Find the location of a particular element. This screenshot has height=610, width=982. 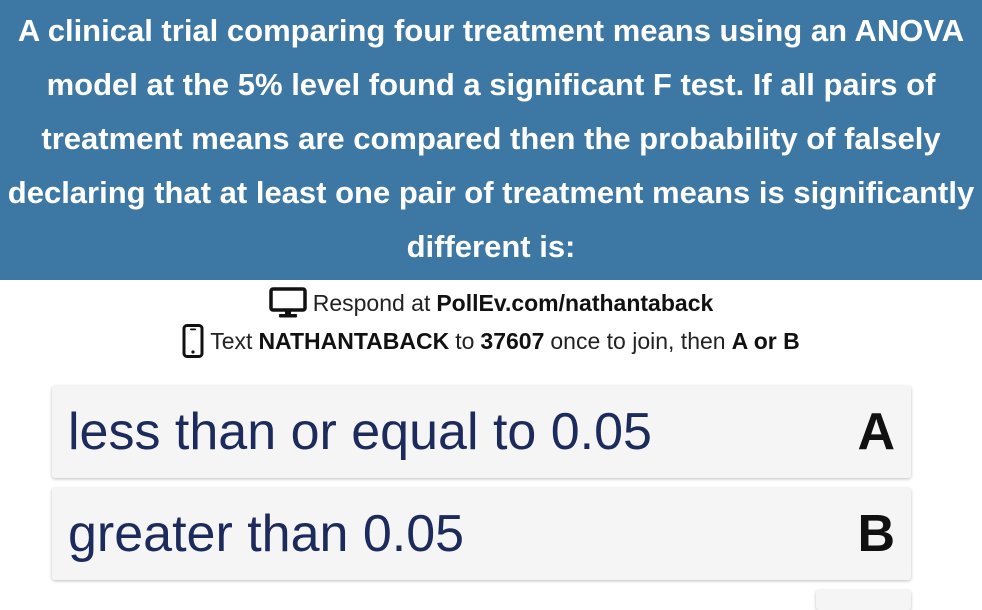

partial-card is located at coordinates (863, 600).